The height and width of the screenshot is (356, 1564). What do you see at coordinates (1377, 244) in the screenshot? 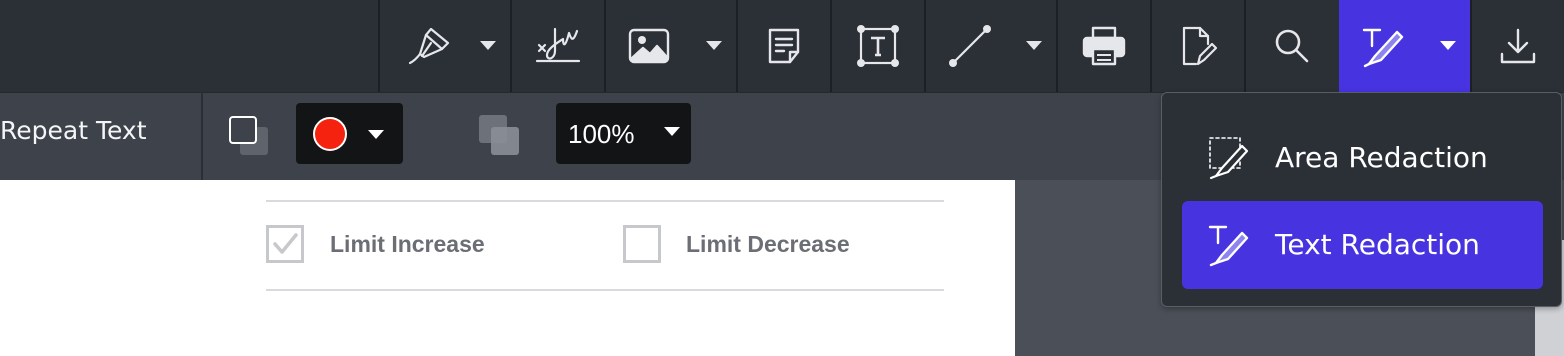
I see `menu-item-label: Text Redaction` at bounding box center [1377, 244].